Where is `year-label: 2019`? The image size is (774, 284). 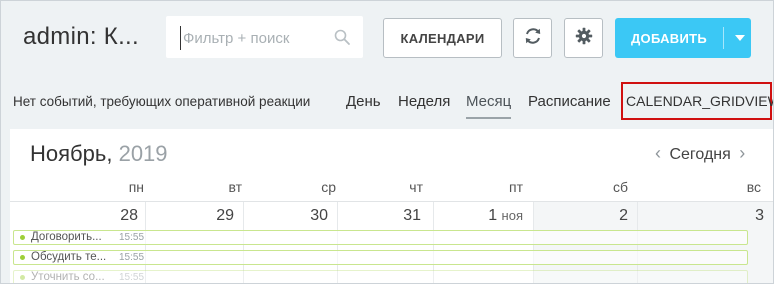
year-label: 2019 is located at coordinates (143, 153).